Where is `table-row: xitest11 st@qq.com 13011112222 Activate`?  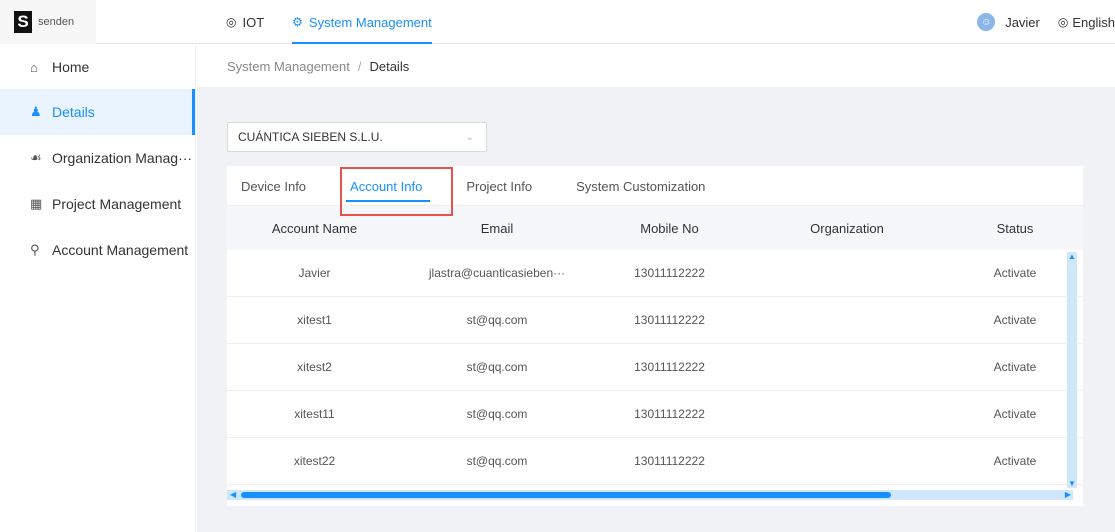 table-row: xitest11 st@qq.com 13011112222 Activate is located at coordinates (655, 414).